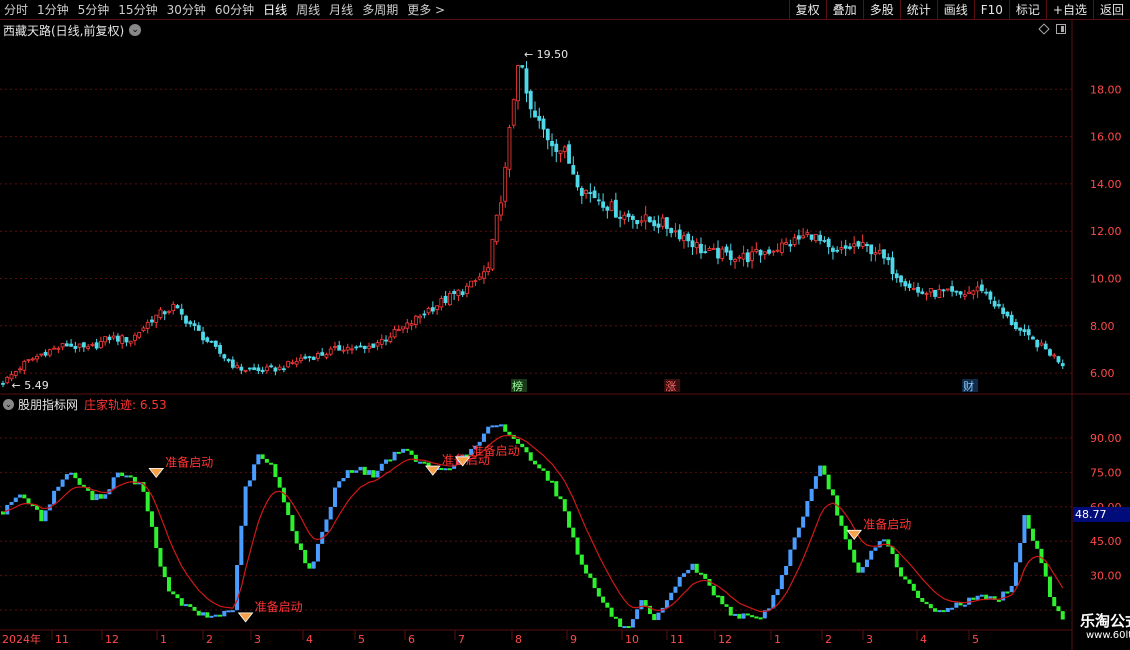  What do you see at coordinates (341, 10) in the screenshot?
I see `period-tab: 月线` at bounding box center [341, 10].